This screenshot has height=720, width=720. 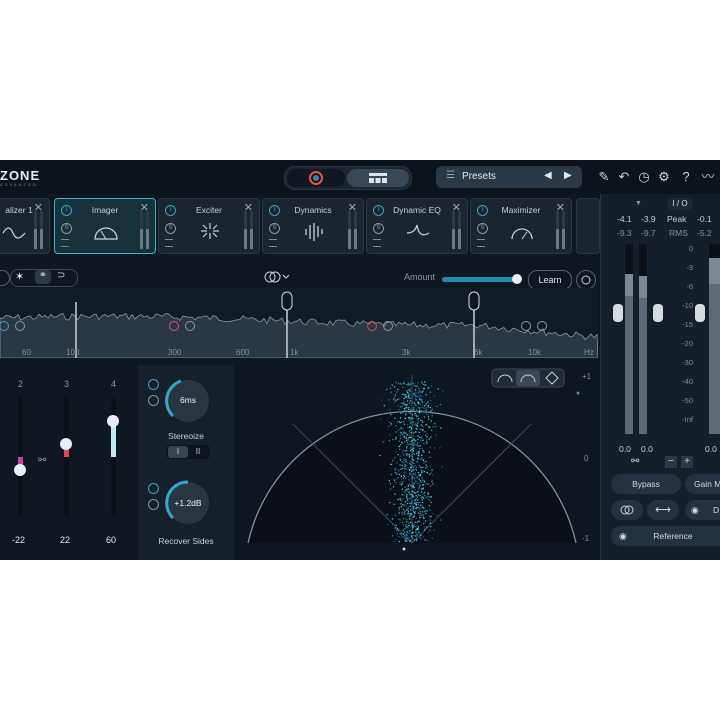 I want to click on band-mode-button, so click(x=5, y=278).